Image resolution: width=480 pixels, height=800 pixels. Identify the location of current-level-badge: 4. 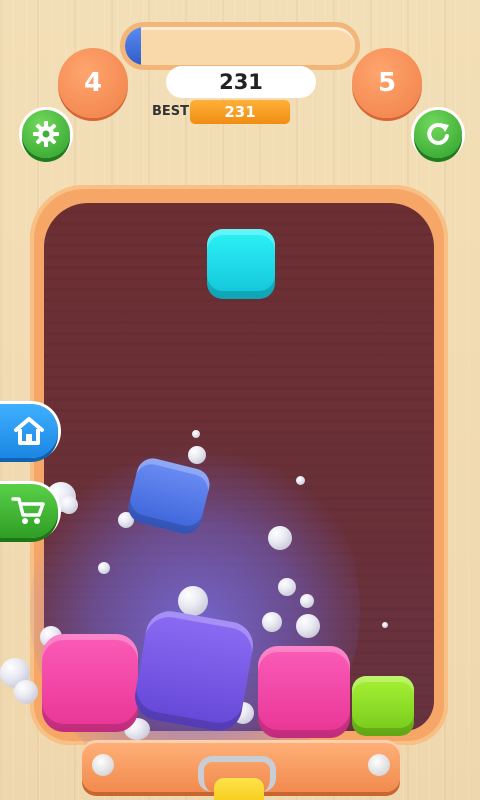
(93, 83).